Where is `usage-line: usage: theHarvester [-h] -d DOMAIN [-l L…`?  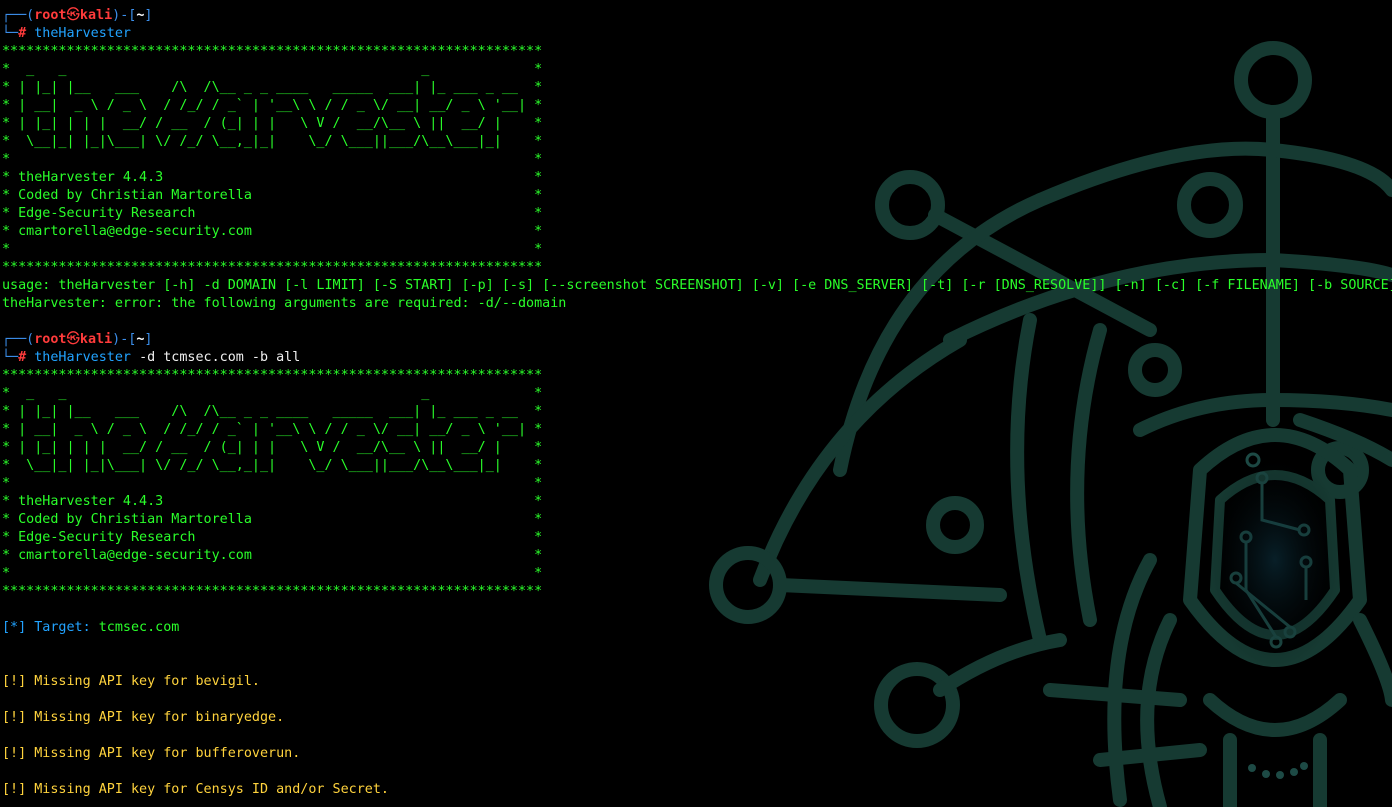 usage-line: usage: theHarvester [-h] -d DOMAIN [-l L… is located at coordinates (697, 285).